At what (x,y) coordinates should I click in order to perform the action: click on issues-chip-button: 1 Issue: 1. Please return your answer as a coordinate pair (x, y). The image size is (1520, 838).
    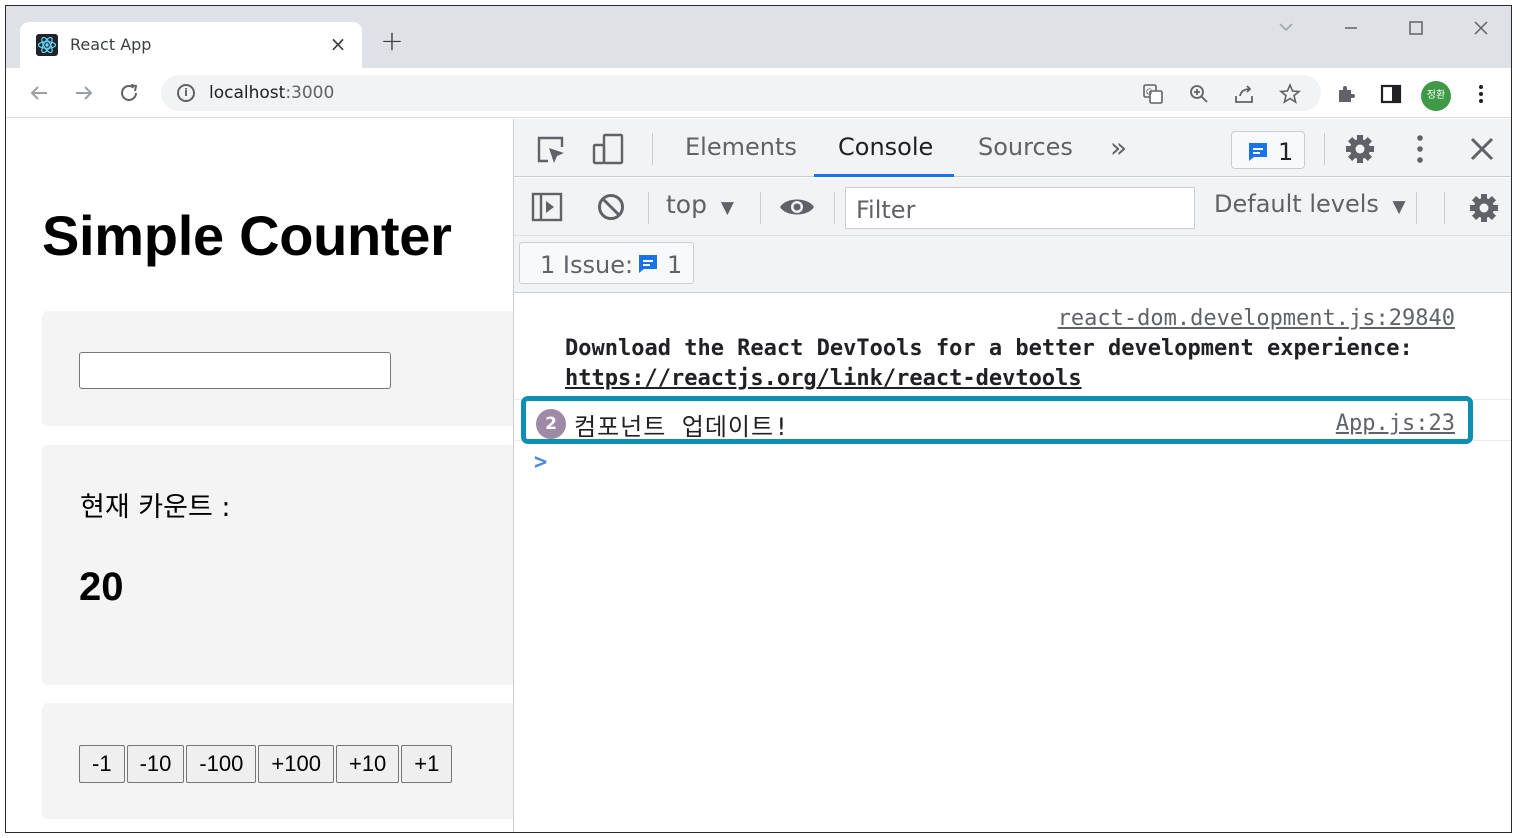
    Looking at the image, I should click on (606, 263).